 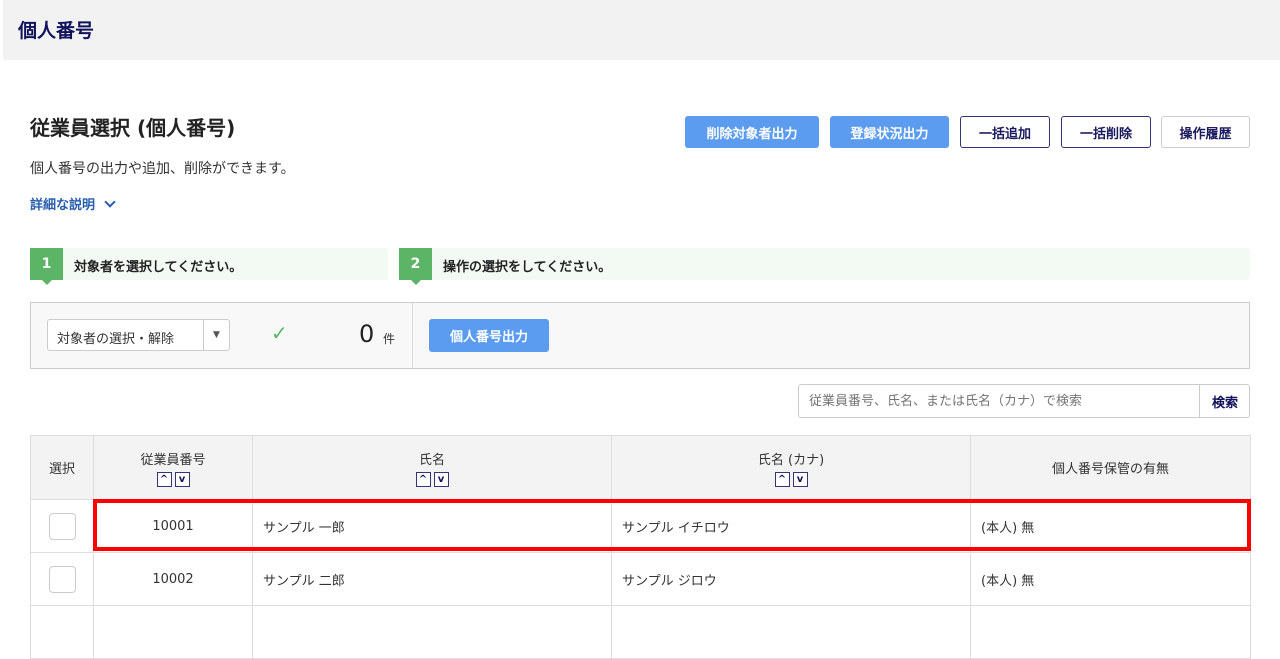 What do you see at coordinates (109, 202) in the screenshot?
I see `chevron-down-icon` at bounding box center [109, 202].